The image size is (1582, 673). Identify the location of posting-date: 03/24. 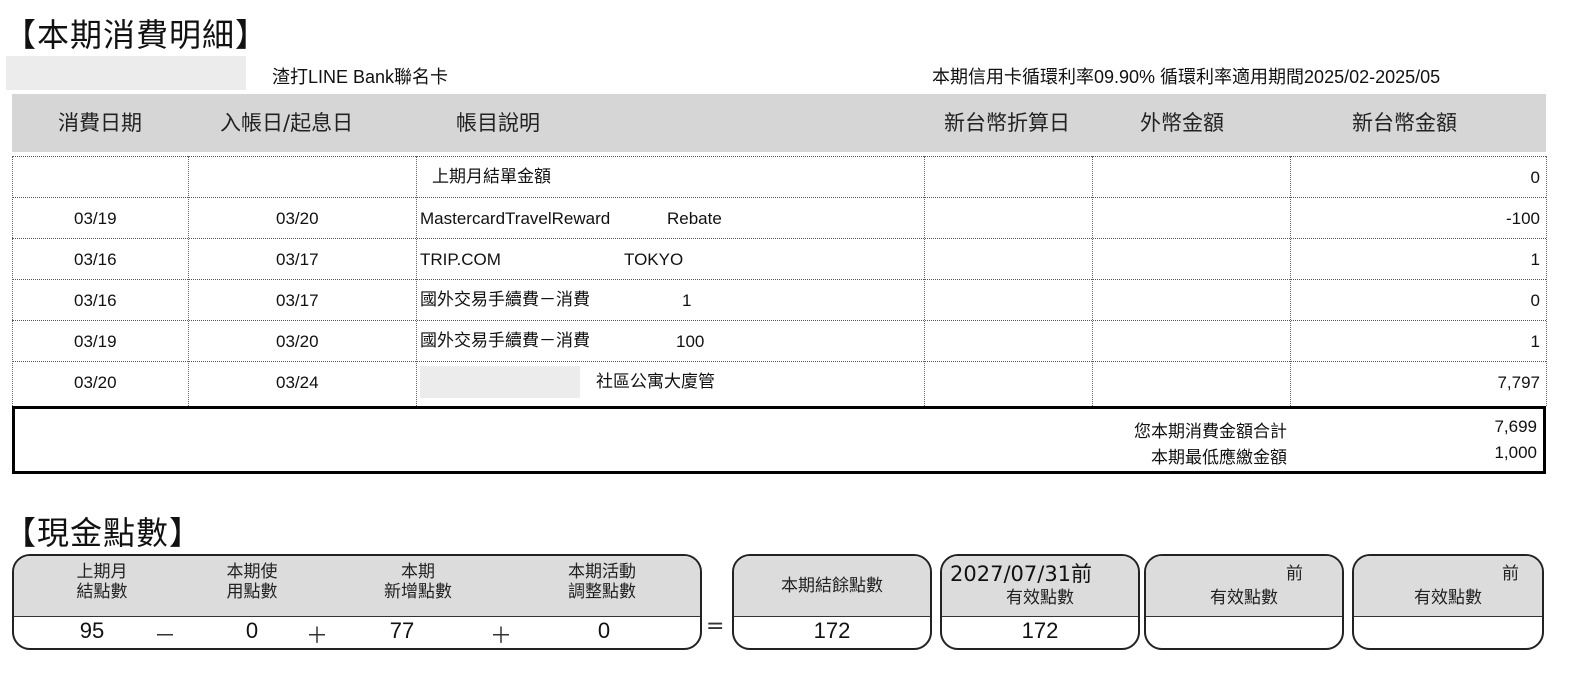
(297, 382).